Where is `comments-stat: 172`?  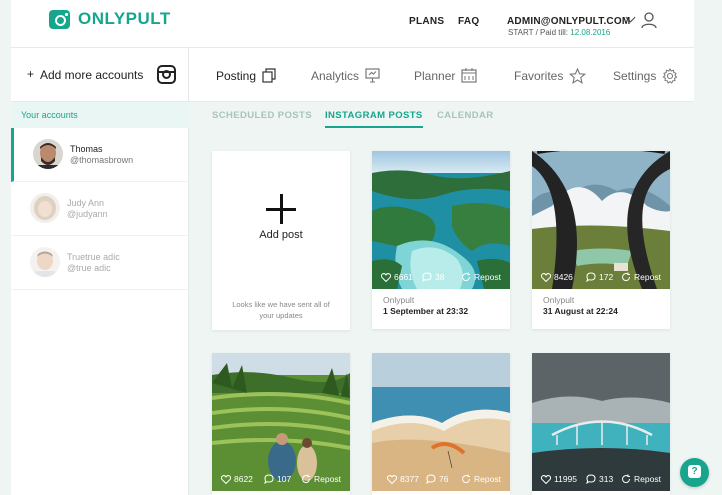 comments-stat: 172 is located at coordinates (599, 277).